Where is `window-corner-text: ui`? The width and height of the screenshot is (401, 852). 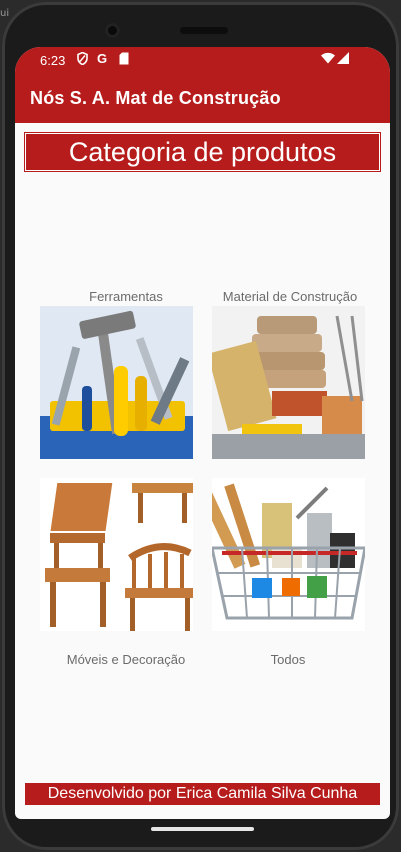
window-corner-text: ui is located at coordinates (5, 13).